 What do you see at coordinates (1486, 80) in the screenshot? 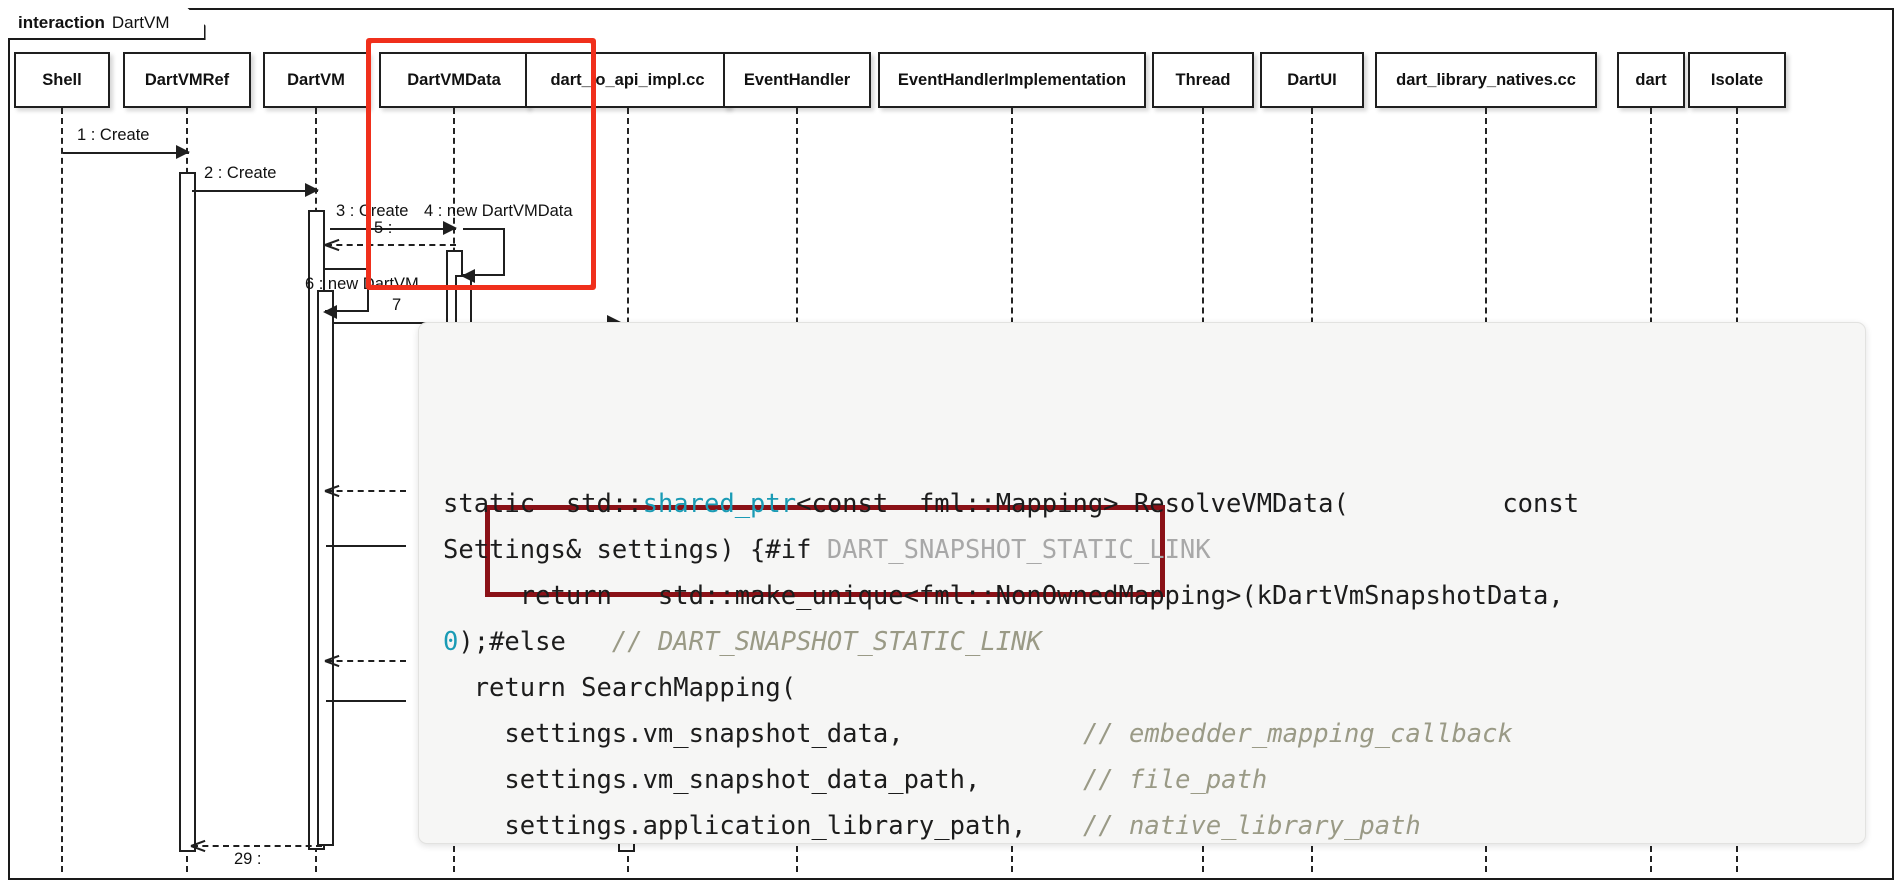
I see `lifeline-head: dart_library_natives.cc` at bounding box center [1486, 80].